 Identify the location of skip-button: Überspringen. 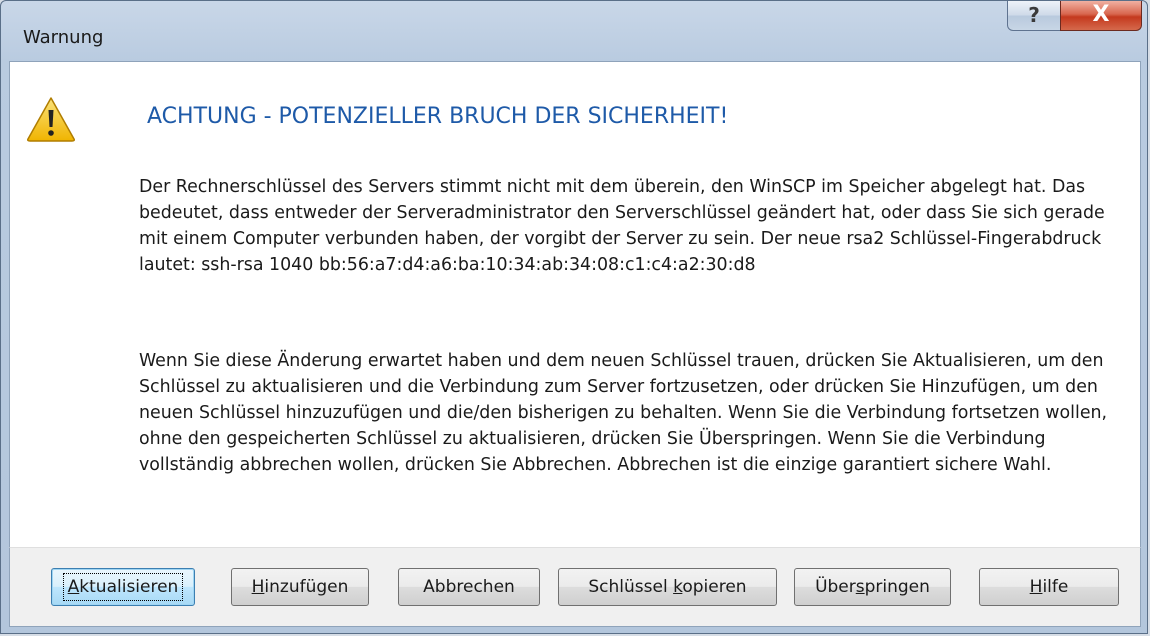
(872, 587).